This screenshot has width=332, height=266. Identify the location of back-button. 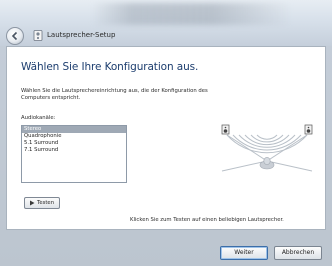
(15, 36).